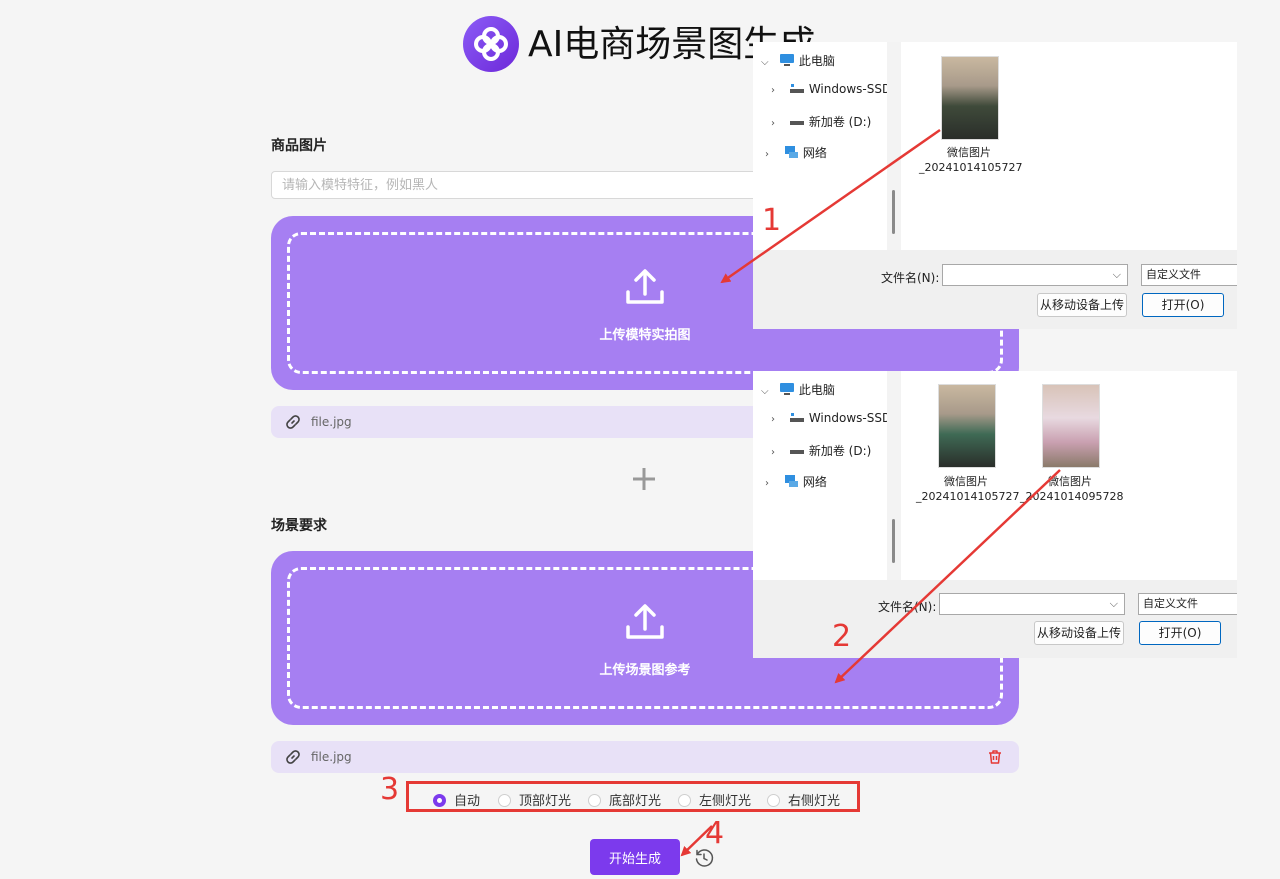  What do you see at coordinates (534, 799) in the screenshot?
I see `radio-top-light: 顶部灯光` at bounding box center [534, 799].